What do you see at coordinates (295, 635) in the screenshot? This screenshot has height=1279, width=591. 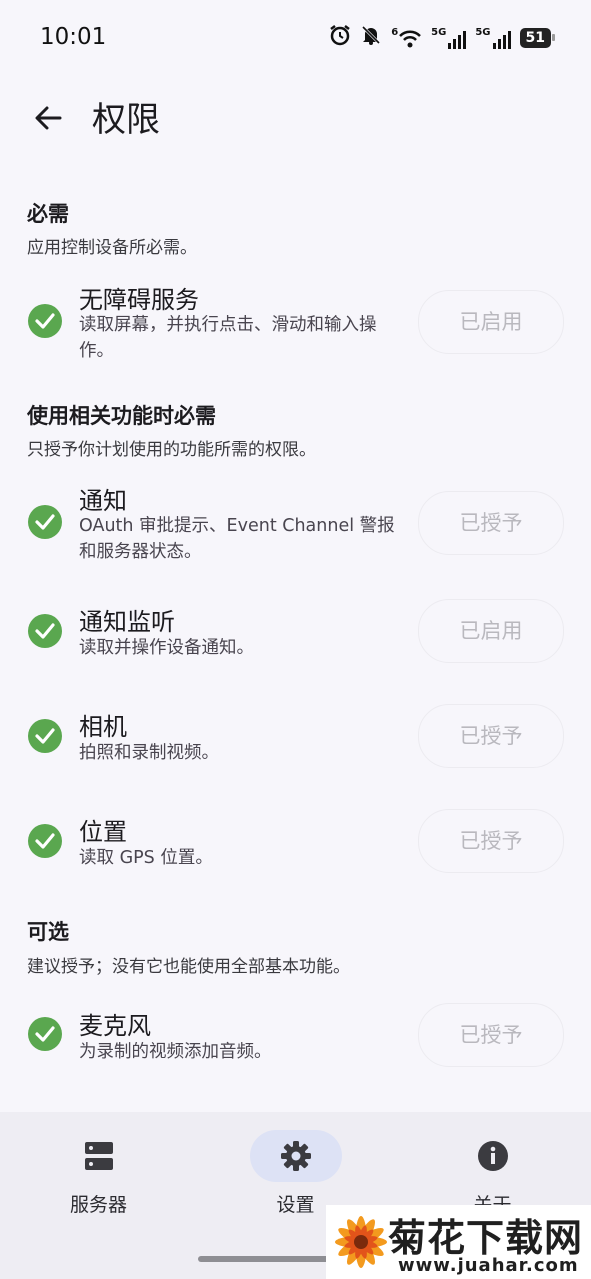 I see `permission-row-notification-listener: 通知监听 读取并操作设备通知。 已启用` at bounding box center [295, 635].